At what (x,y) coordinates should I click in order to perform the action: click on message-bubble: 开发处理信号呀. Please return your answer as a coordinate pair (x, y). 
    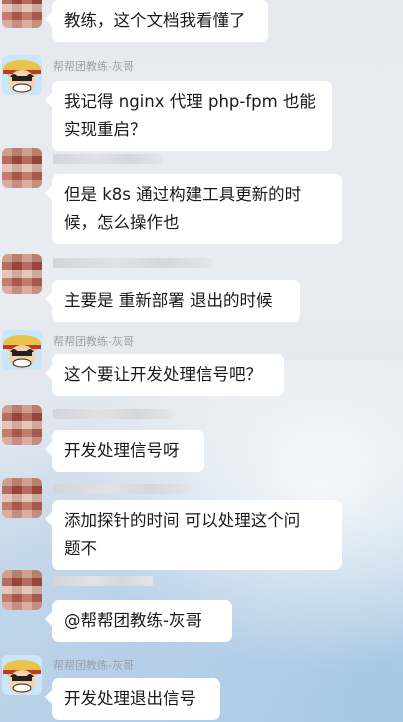
    Looking at the image, I should click on (128, 451).